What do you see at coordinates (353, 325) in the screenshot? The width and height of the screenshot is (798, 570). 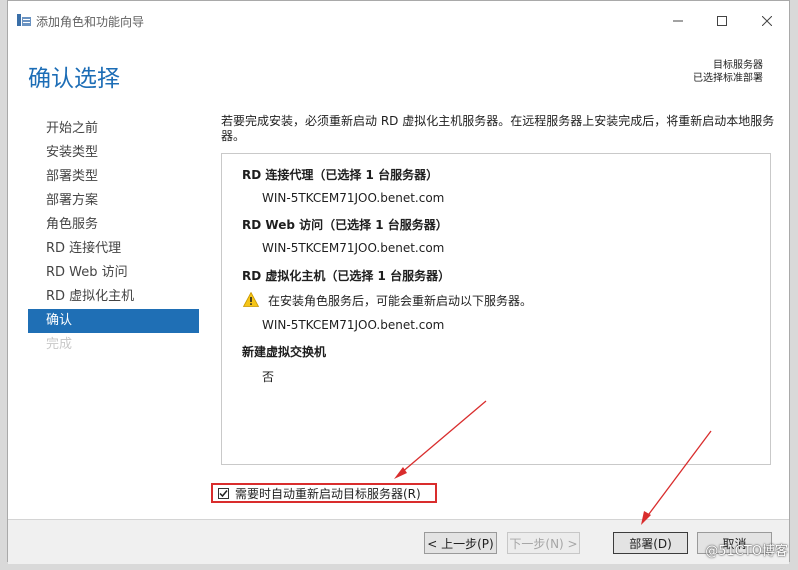 I see `section-value-rd-virtualization-host: WIN-5TKCEM71JOO.benet.com` at bounding box center [353, 325].